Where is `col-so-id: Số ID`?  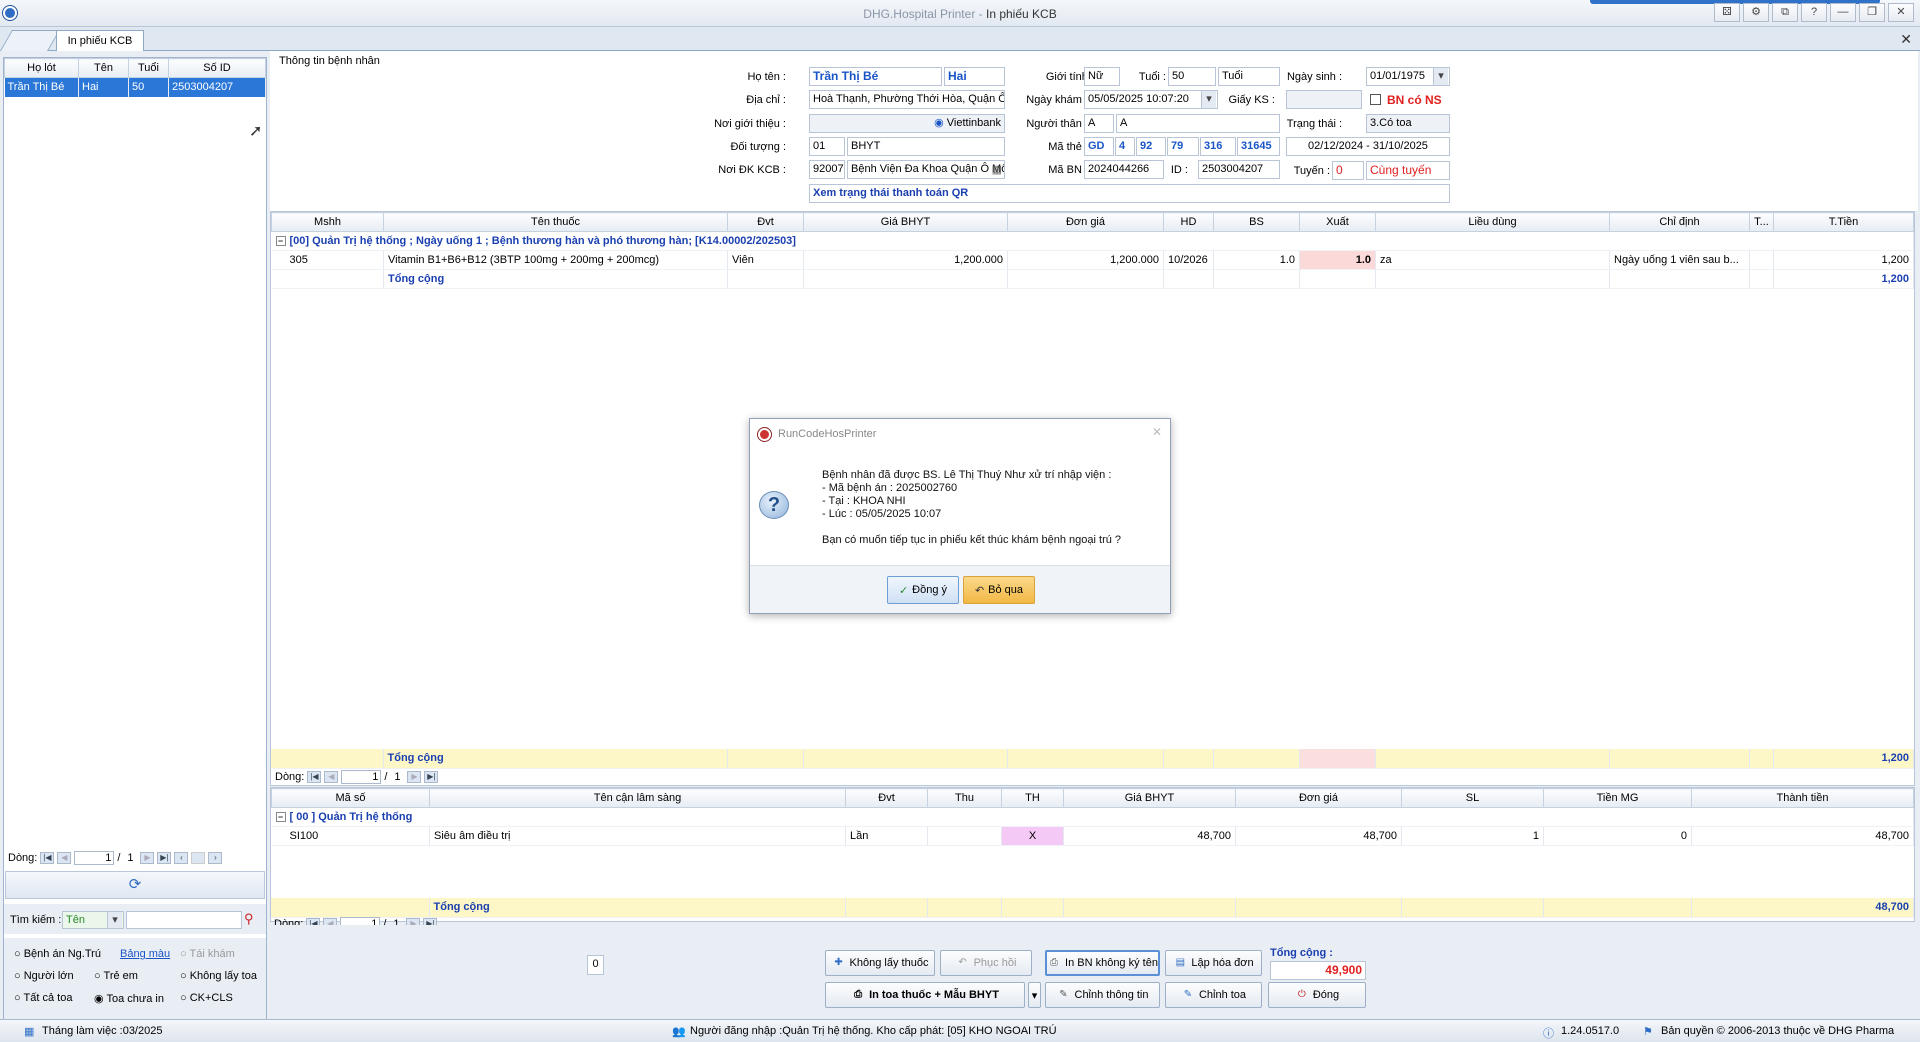
col-so-id: Số ID is located at coordinates (217, 68).